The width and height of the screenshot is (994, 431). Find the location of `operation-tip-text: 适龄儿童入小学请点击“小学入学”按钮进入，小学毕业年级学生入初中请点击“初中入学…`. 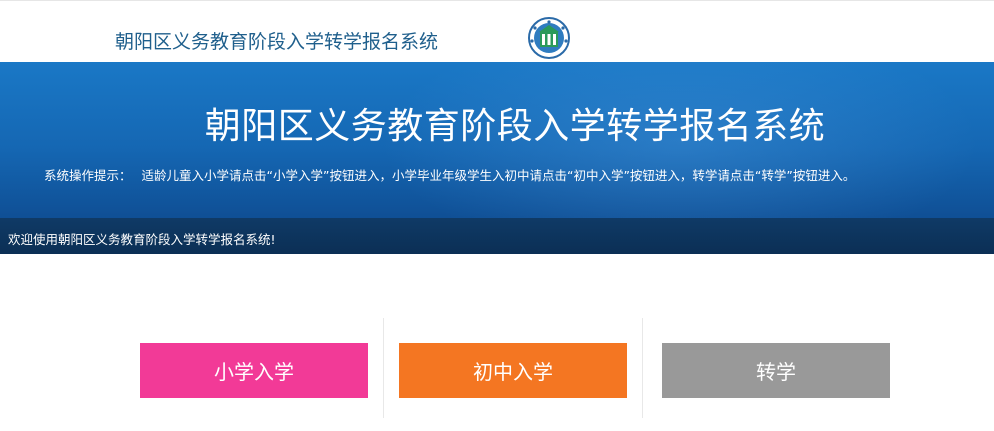

operation-tip-text: 适龄儿童入小学请点击“小学入学”按钮进入，小学毕业年级学生入初中请点击“初中入学… is located at coordinates (498, 175).